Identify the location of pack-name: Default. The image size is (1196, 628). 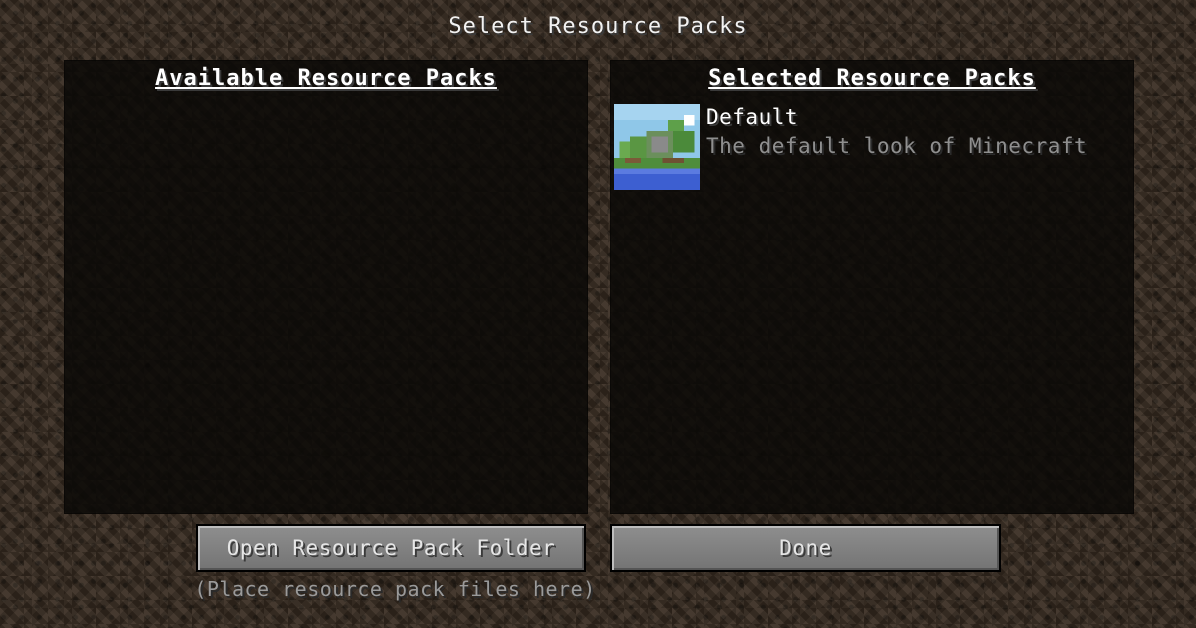
(752, 117).